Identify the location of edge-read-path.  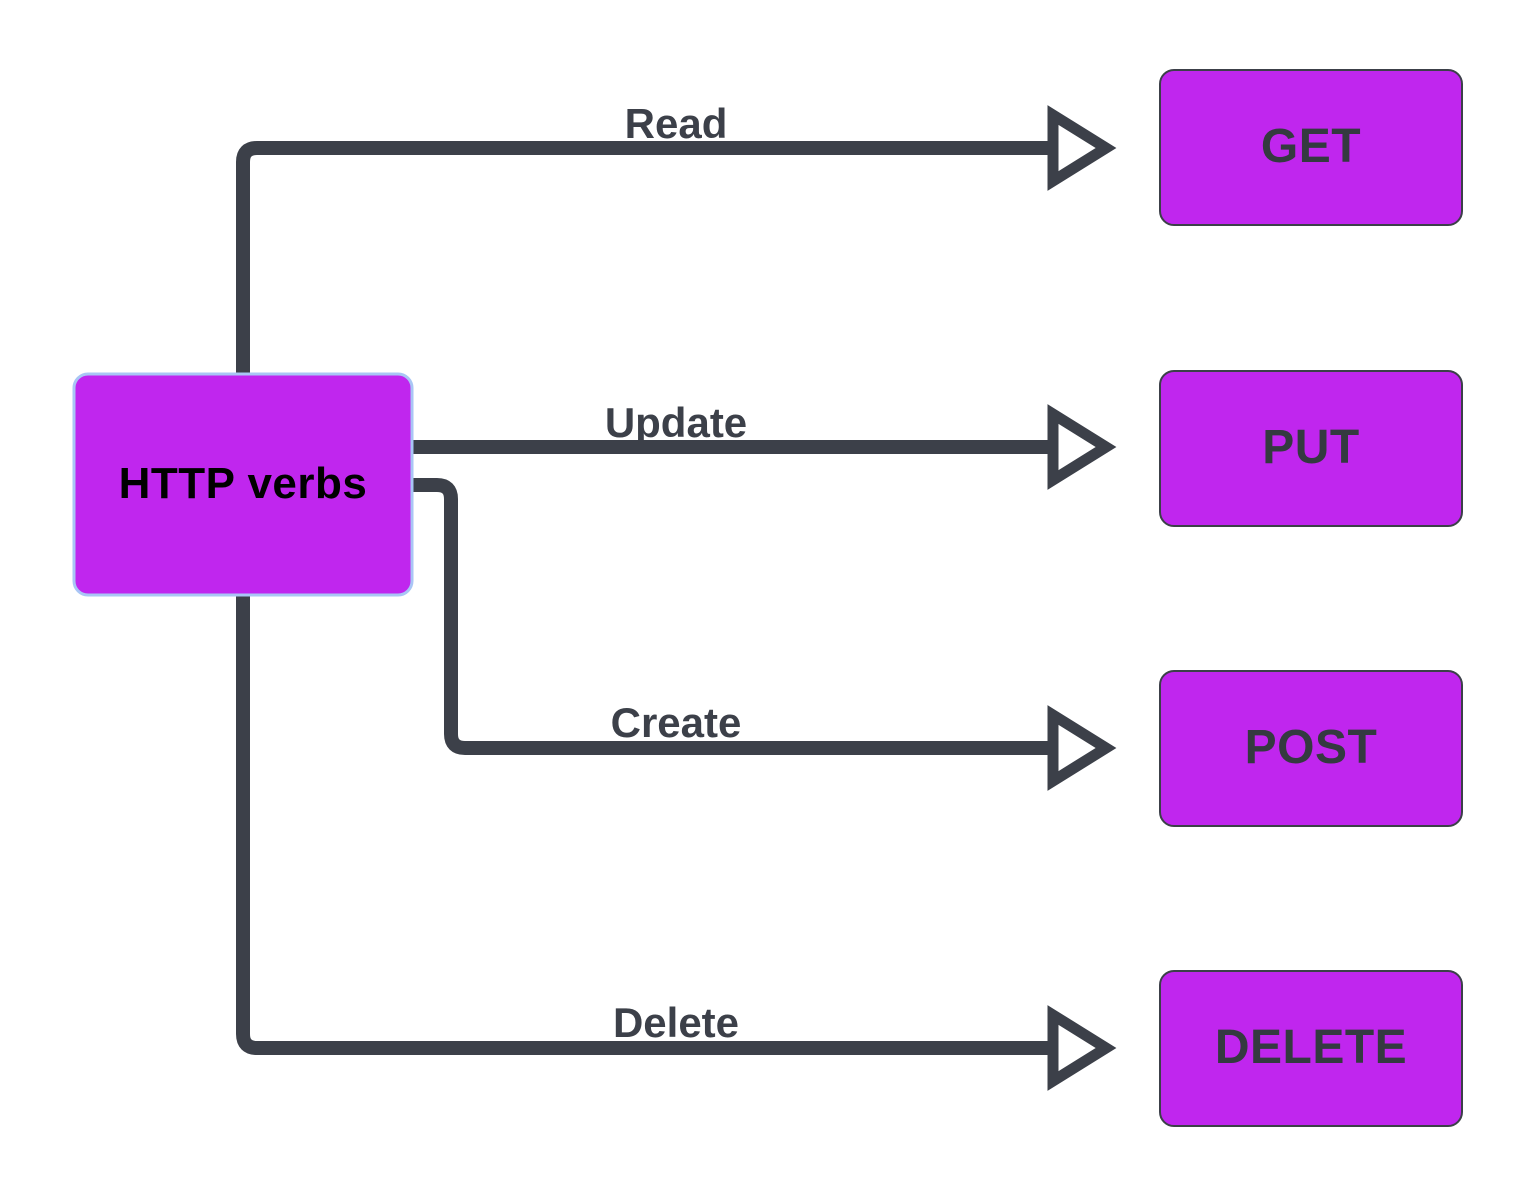
(668, 257).